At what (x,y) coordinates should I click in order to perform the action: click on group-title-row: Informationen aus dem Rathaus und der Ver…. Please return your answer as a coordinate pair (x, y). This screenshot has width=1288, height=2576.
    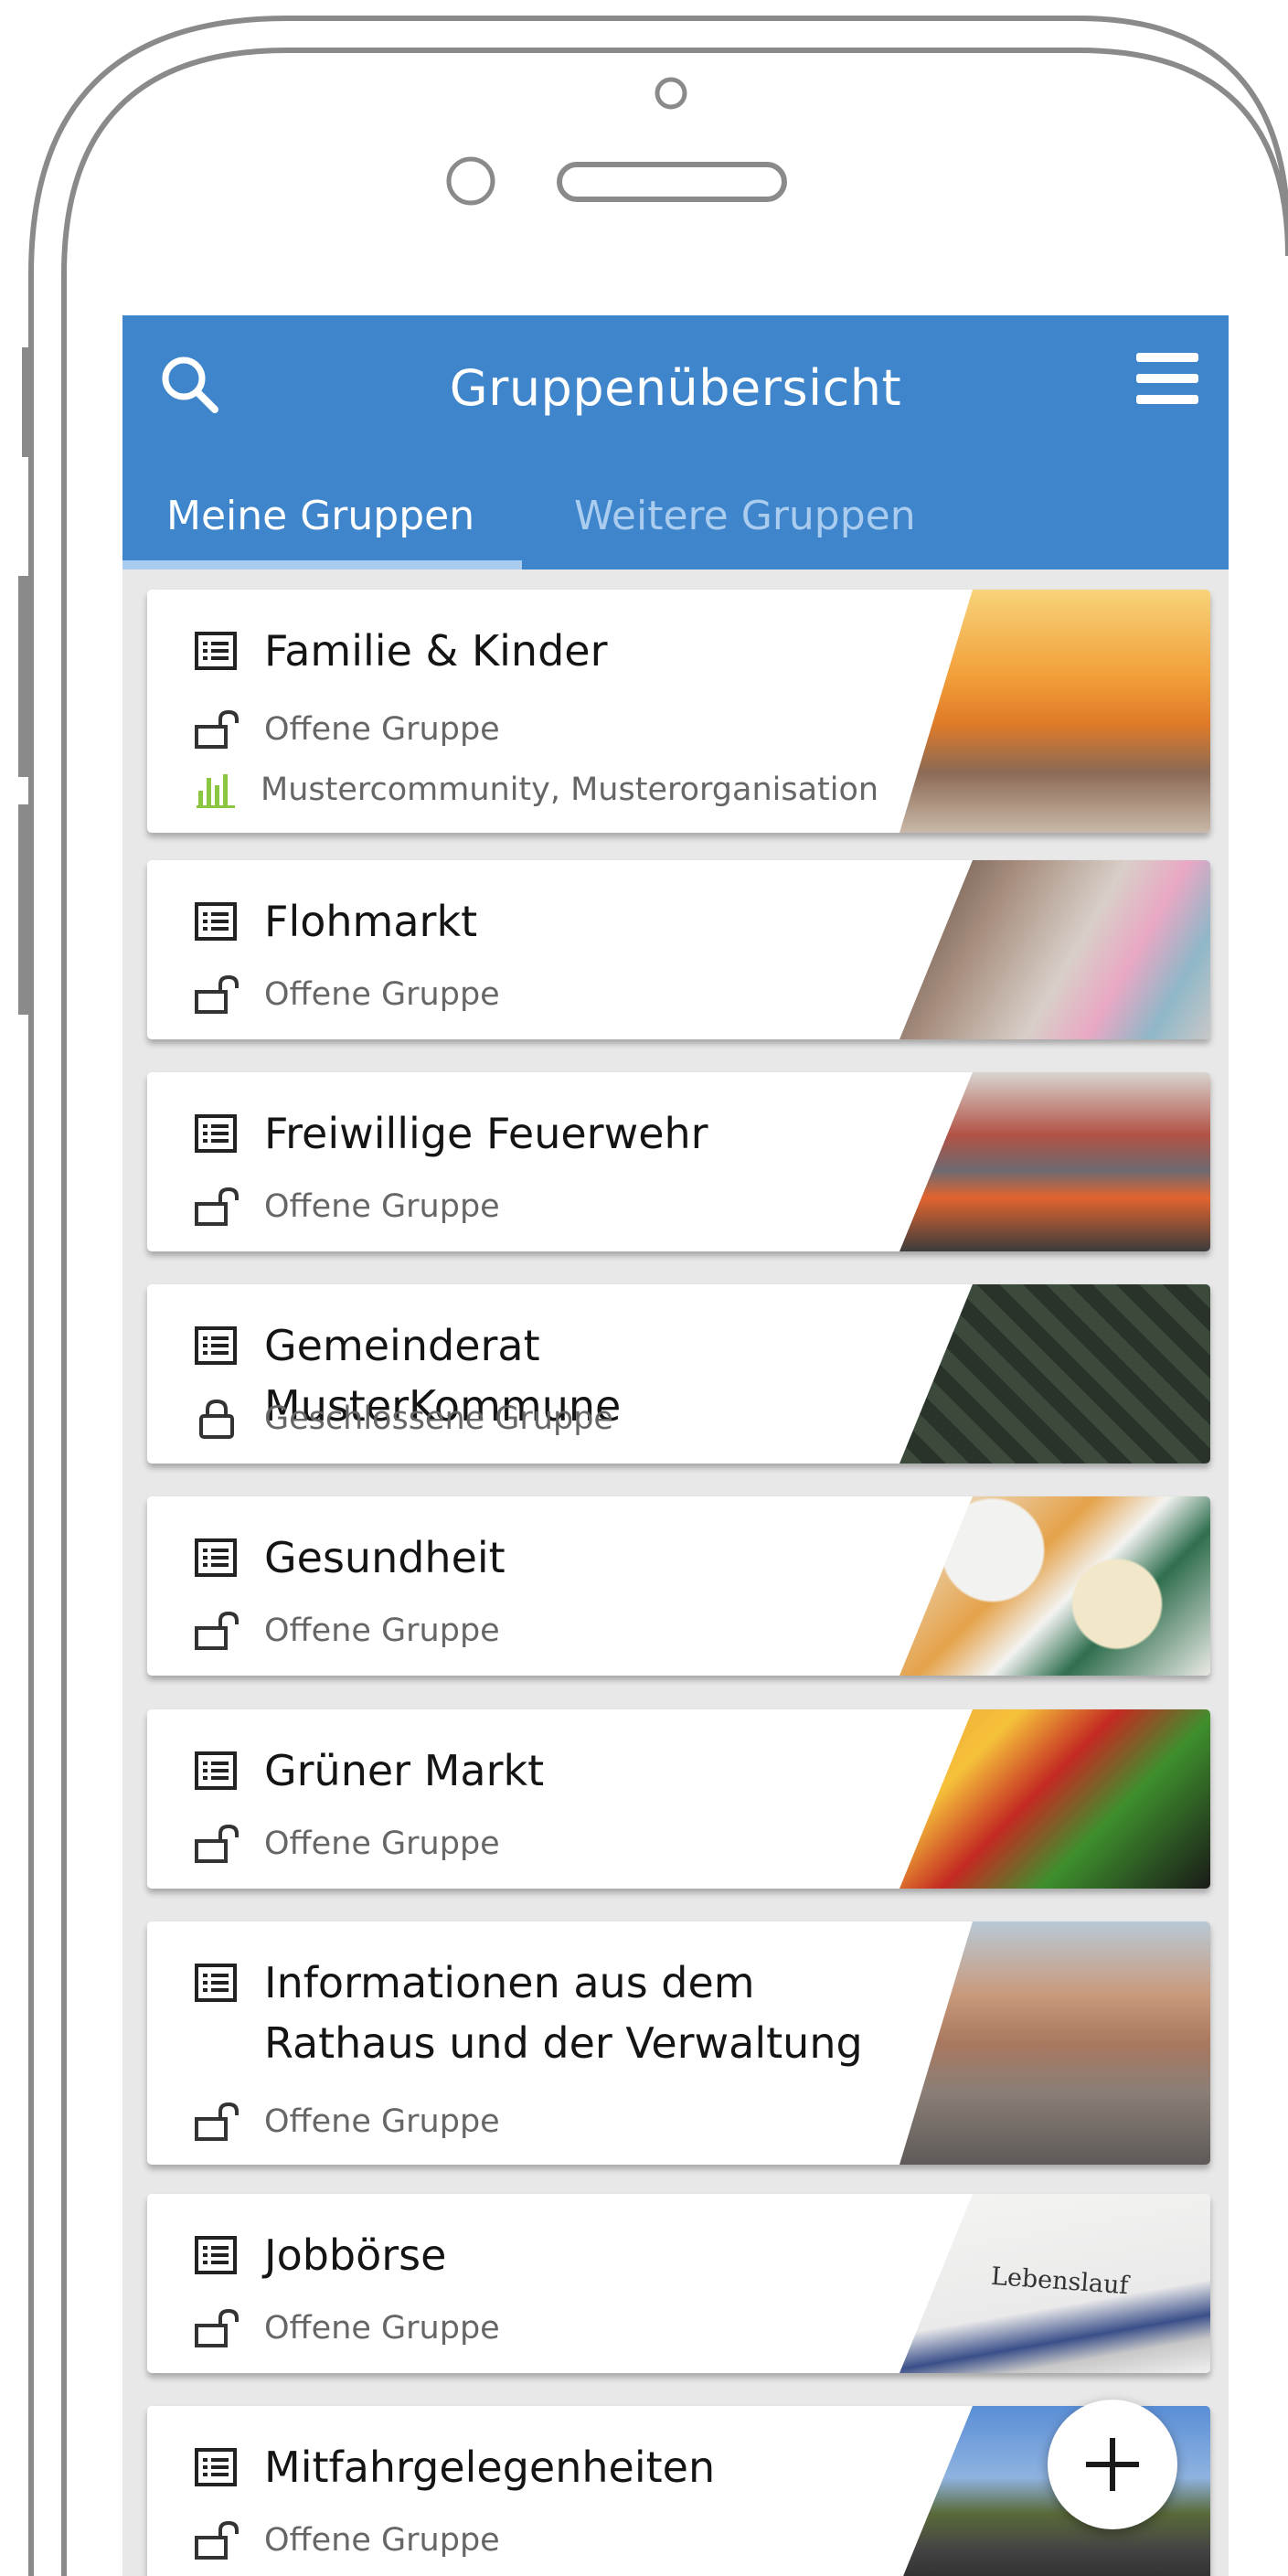
    Looking at the image, I should click on (529, 2015).